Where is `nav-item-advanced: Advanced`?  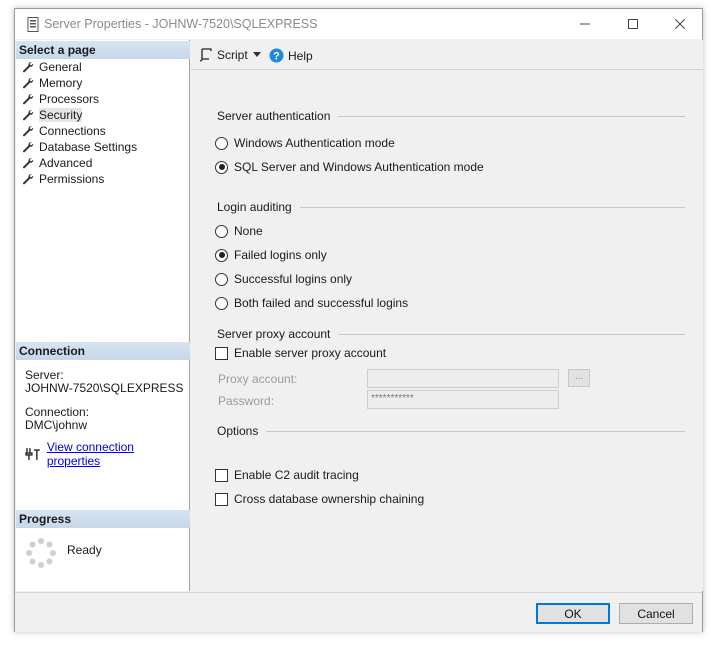
nav-item-advanced: Advanced is located at coordinates (79, 163).